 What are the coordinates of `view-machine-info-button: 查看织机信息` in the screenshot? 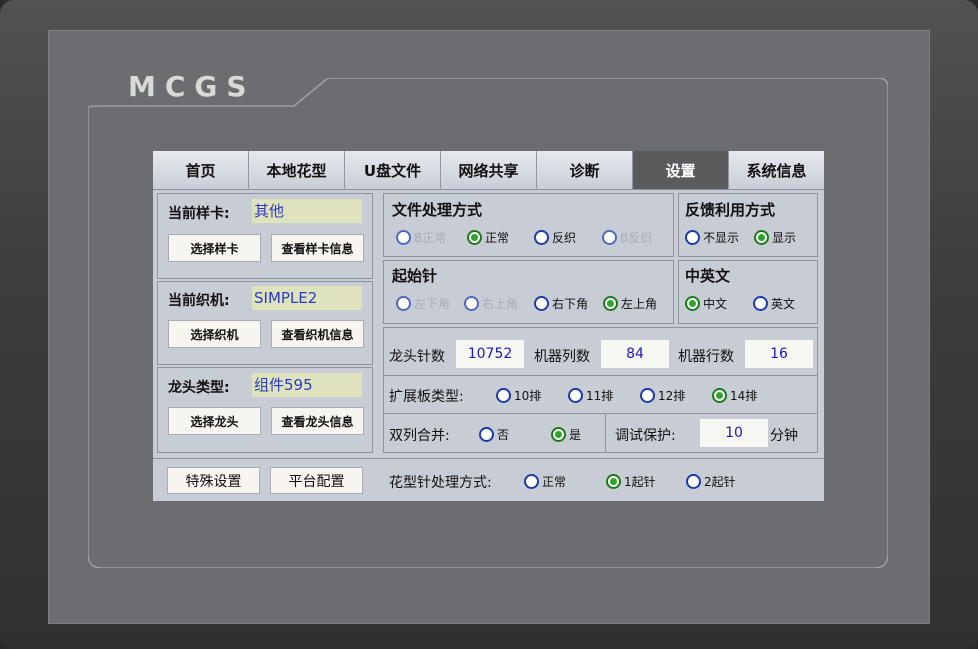 It's located at (317, 334).